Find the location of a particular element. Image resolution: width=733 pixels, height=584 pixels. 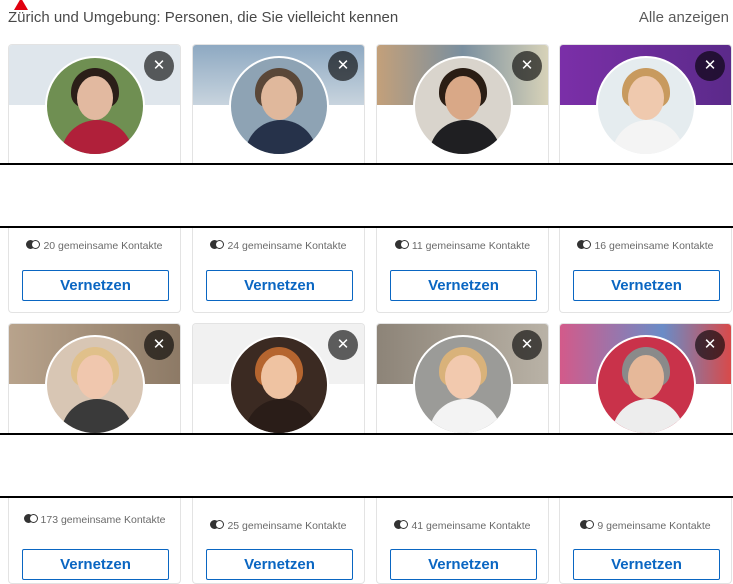

person-card-bottom: 9 gemeinsame Kontakte Vernetzen is located at coordinates (645, 541).